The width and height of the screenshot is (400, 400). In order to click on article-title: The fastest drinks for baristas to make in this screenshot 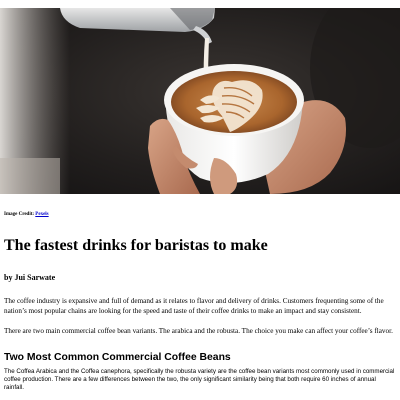, I will do `click(136, 245)`.